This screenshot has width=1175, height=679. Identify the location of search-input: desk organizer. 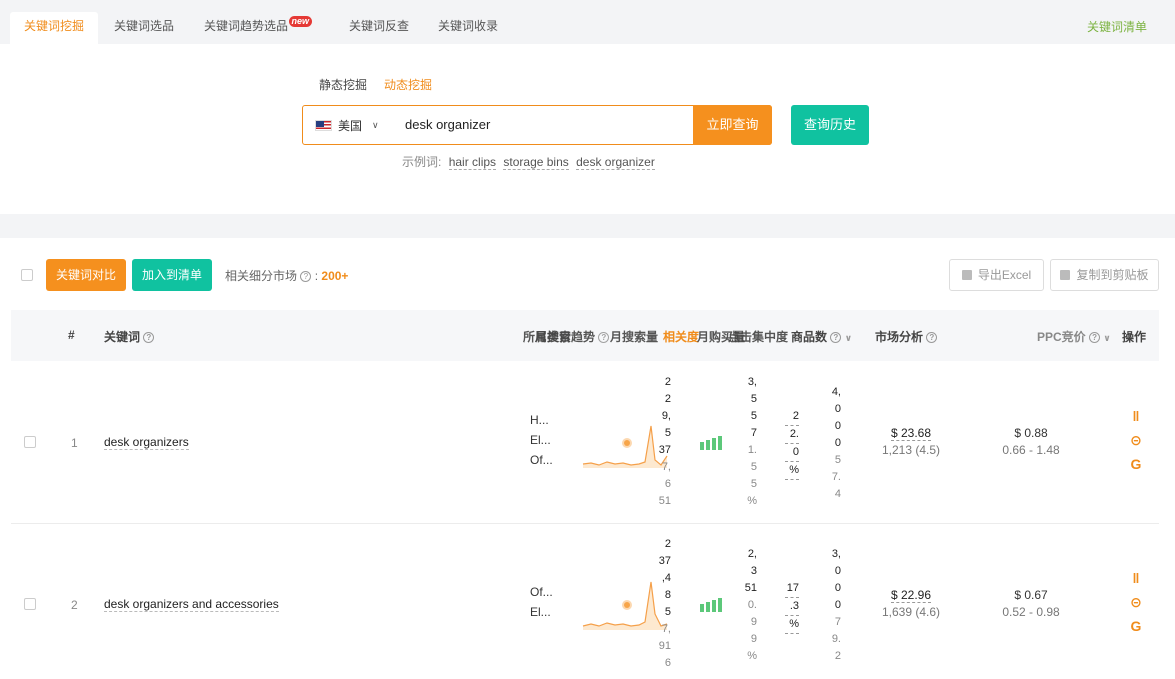
(447, 124).